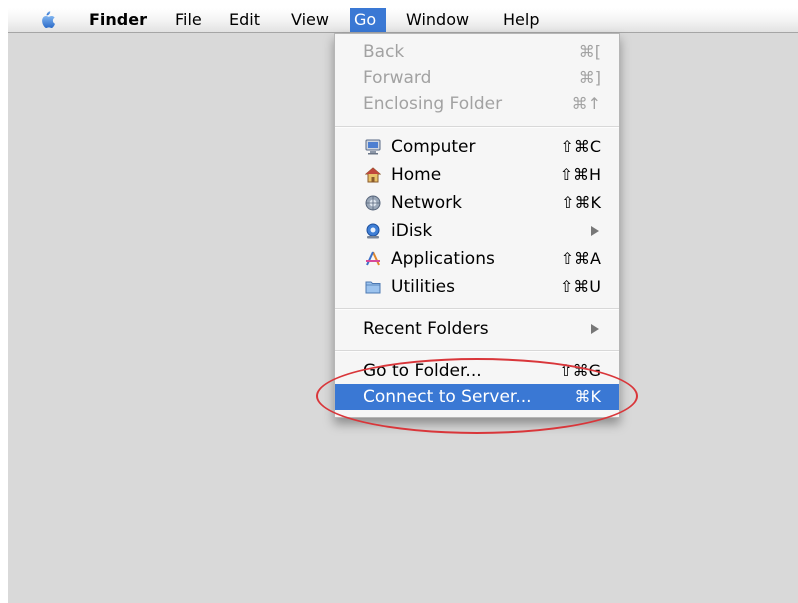  I want to click on menu-item-shortcut: ⇧⌘H, so click(580, 174).